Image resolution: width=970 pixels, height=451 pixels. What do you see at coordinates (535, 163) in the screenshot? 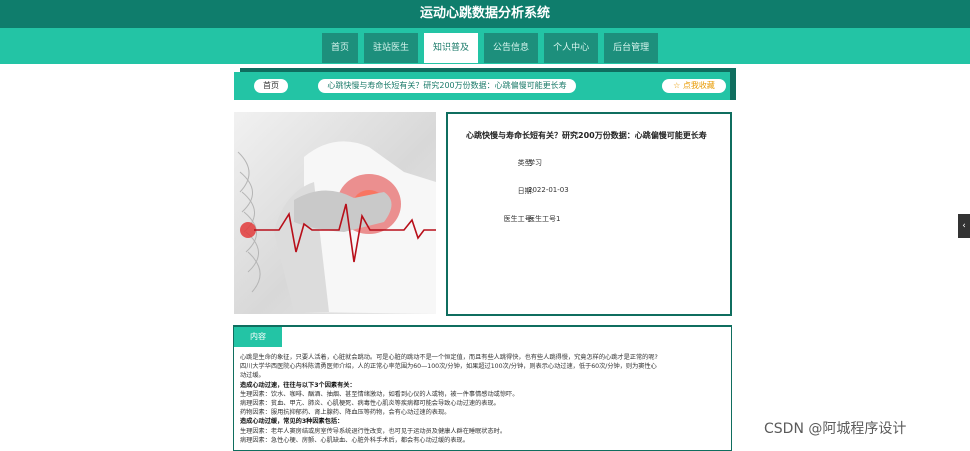
I see `info-value: 学习` at bounding box center [535, 163].